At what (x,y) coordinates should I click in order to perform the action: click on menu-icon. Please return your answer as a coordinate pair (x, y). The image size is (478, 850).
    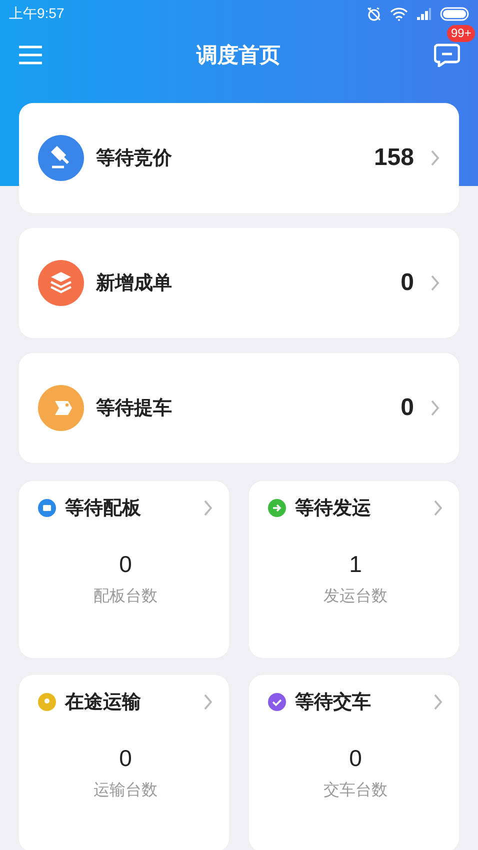
    Looking at the image, I should click on (30, 55).